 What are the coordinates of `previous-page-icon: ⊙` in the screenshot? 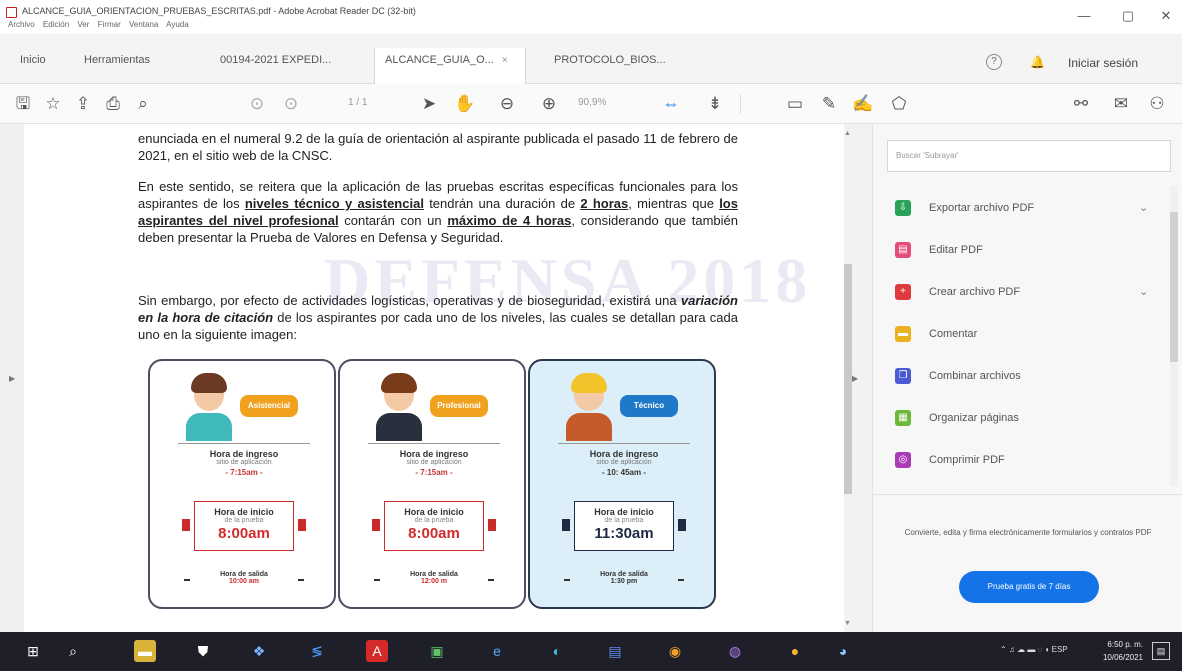 It's located at (257, 104).